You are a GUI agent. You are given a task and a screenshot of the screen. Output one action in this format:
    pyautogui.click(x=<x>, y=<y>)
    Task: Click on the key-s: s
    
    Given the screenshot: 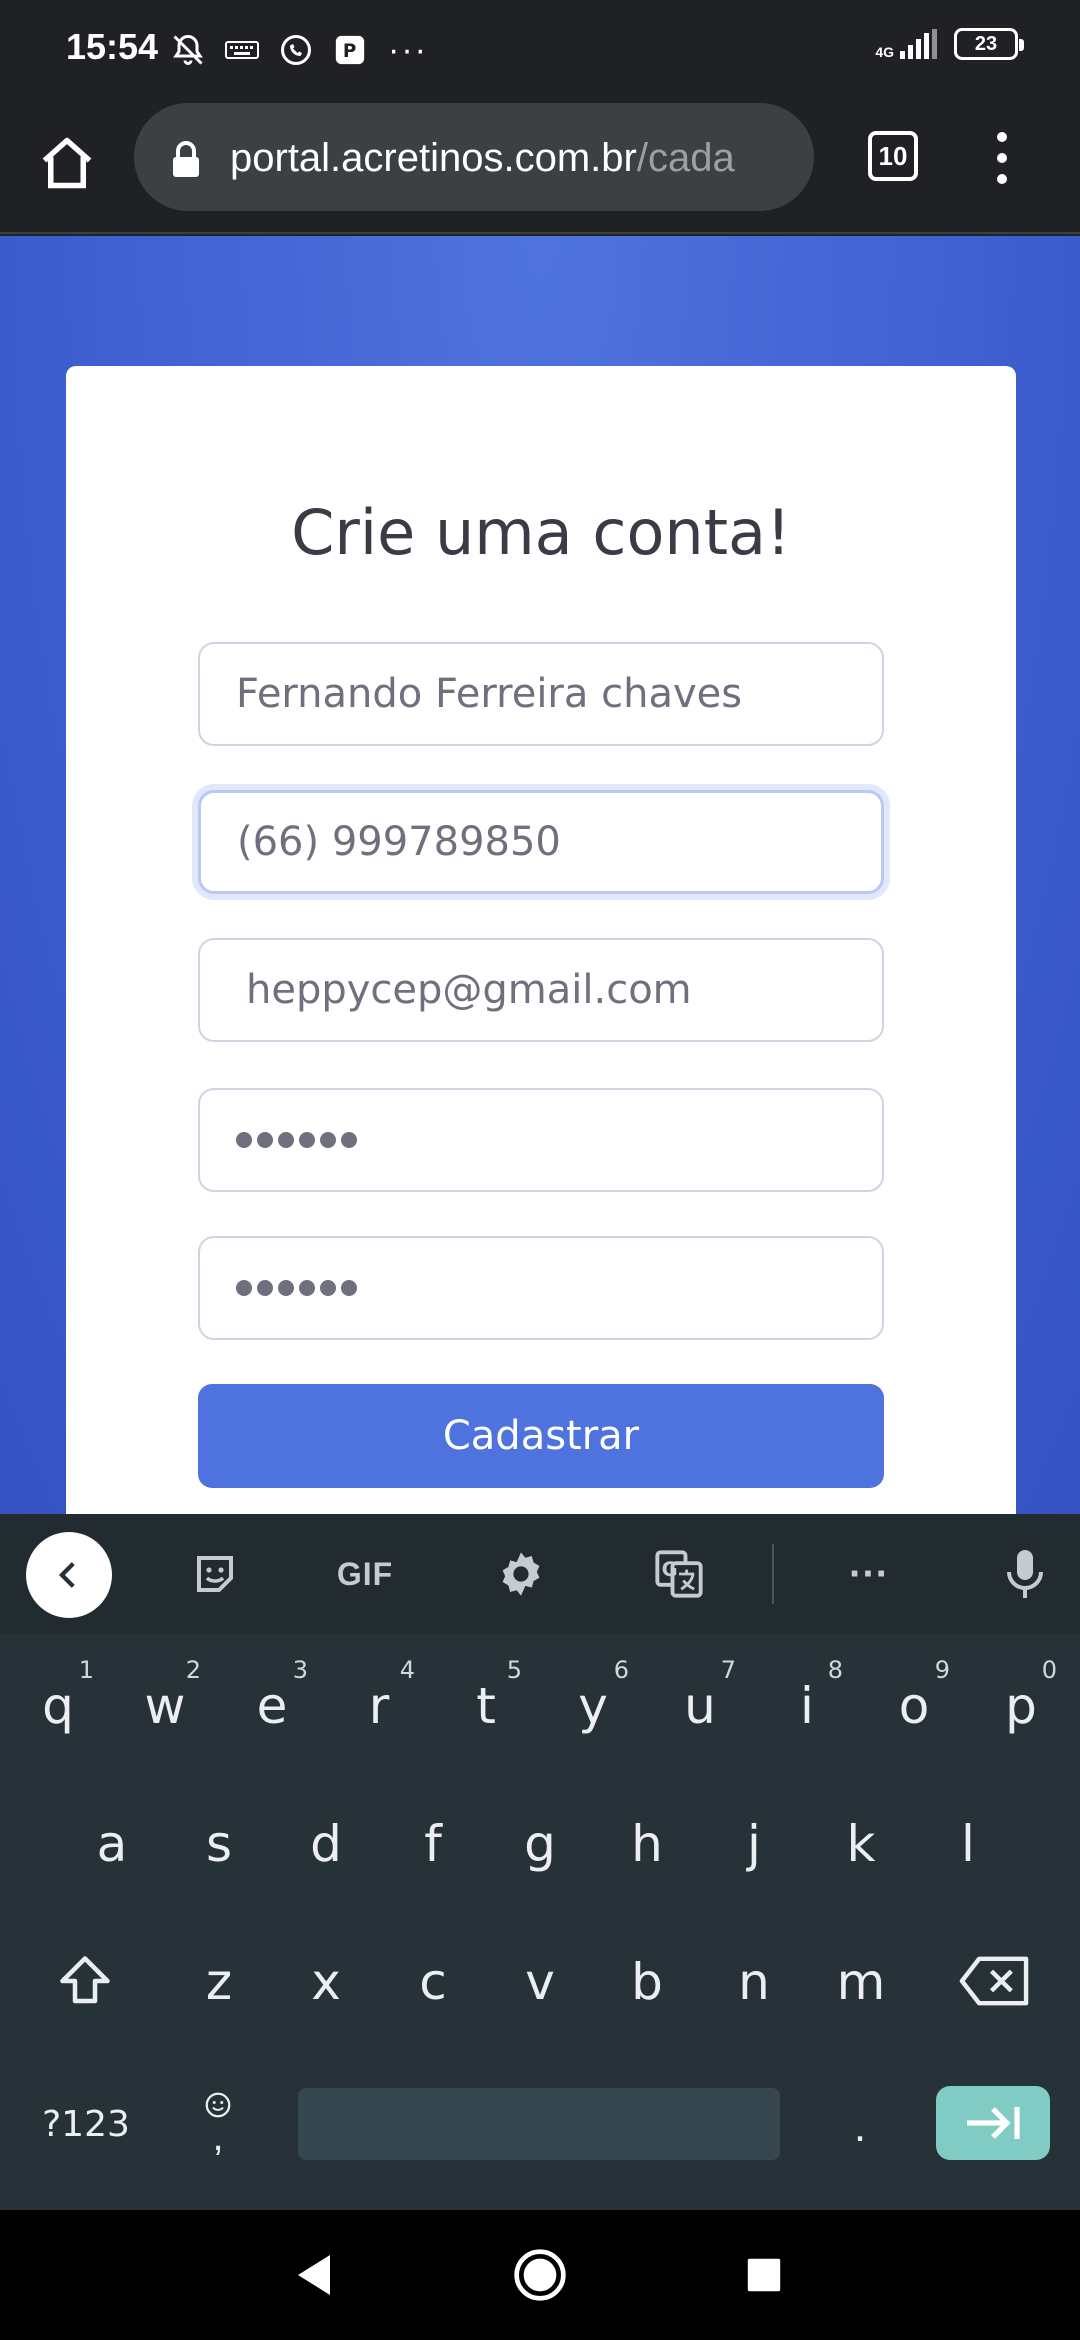 What is the action you would take?
    pyautogui.click(x=219, y=1844)
    